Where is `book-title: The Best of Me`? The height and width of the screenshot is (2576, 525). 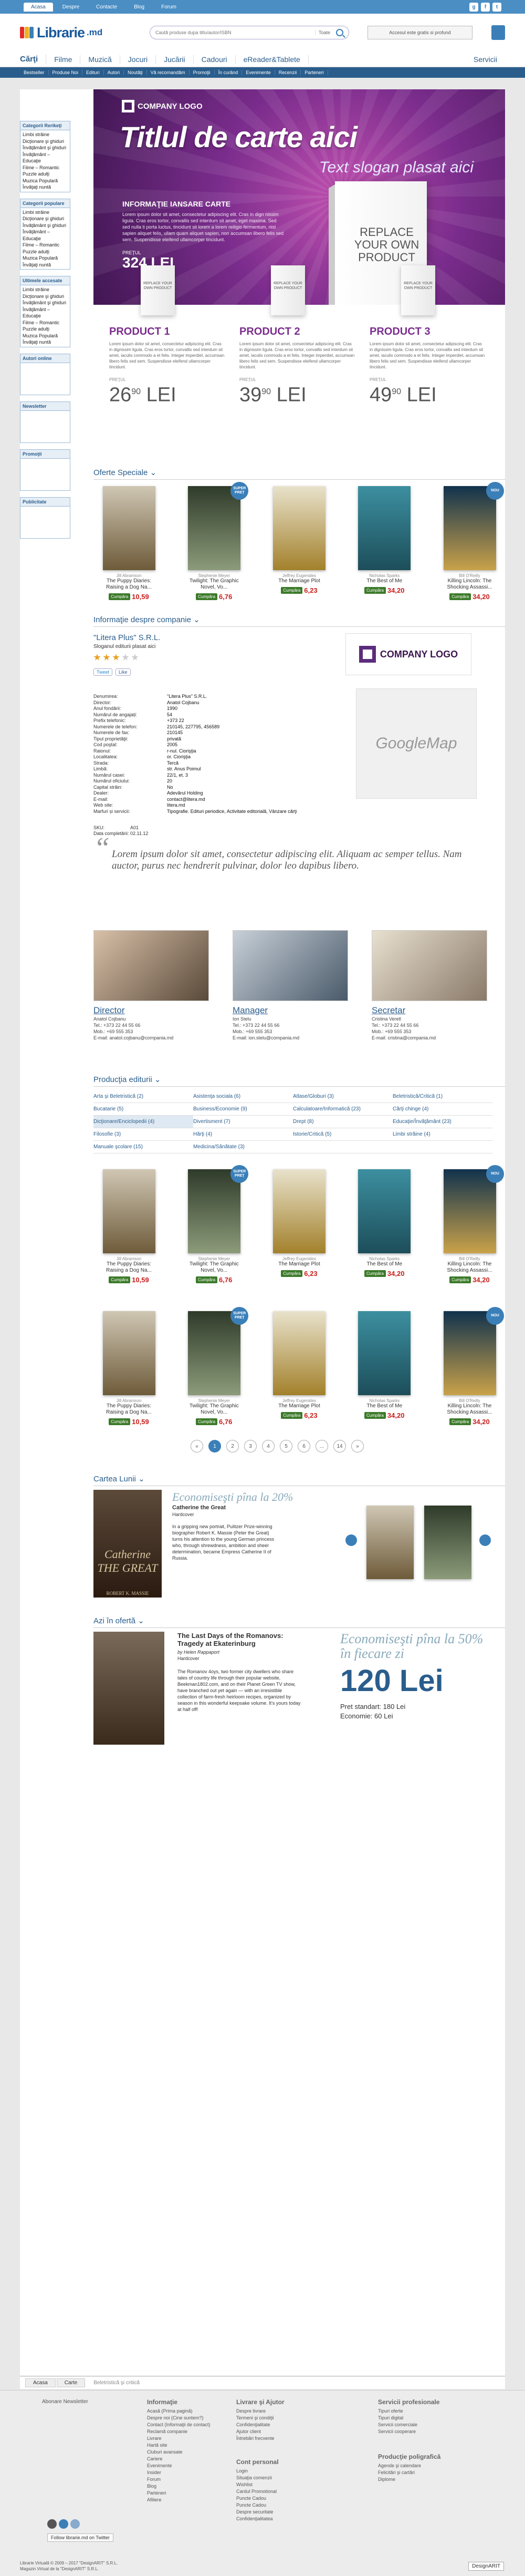 book-title: The Best of Me is located at coordinates (384, 581).